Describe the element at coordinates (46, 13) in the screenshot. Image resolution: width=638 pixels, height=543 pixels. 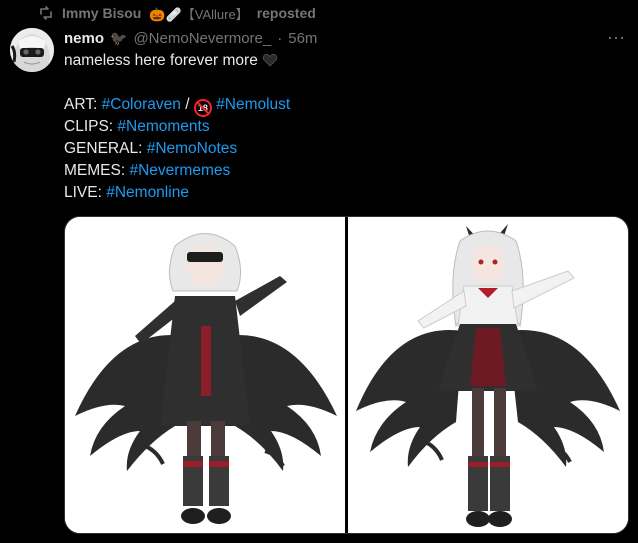
I see `repost-icon` at that location.